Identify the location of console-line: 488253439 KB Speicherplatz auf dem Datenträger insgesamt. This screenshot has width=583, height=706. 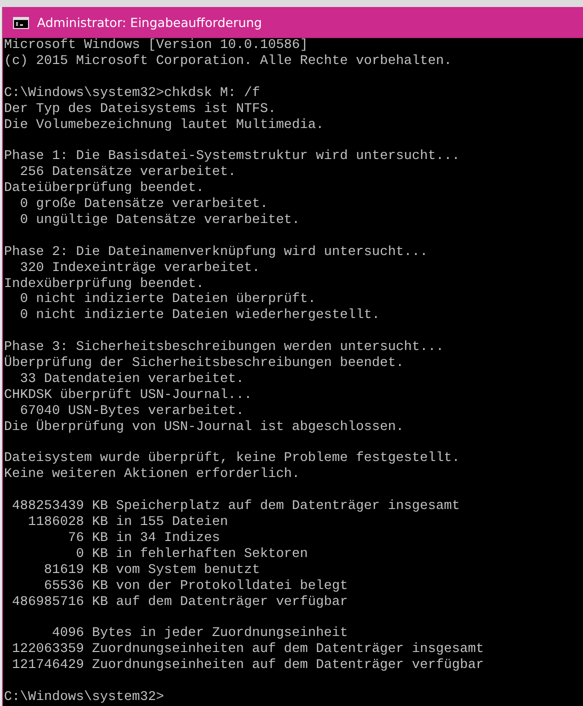
(235, 507).